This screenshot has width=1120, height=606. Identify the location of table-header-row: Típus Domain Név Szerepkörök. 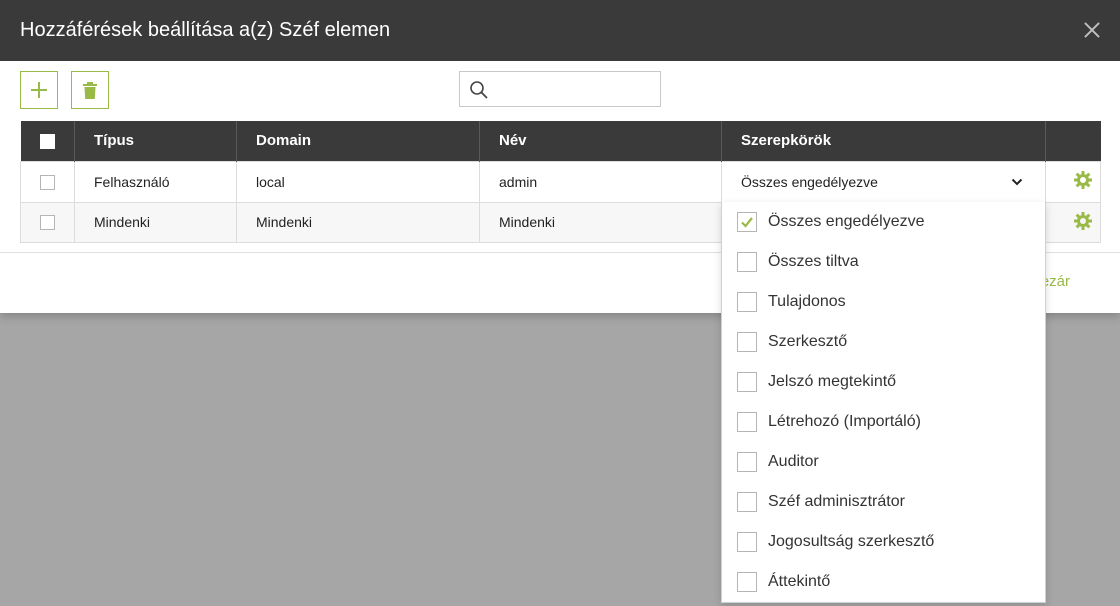
(560, 141).